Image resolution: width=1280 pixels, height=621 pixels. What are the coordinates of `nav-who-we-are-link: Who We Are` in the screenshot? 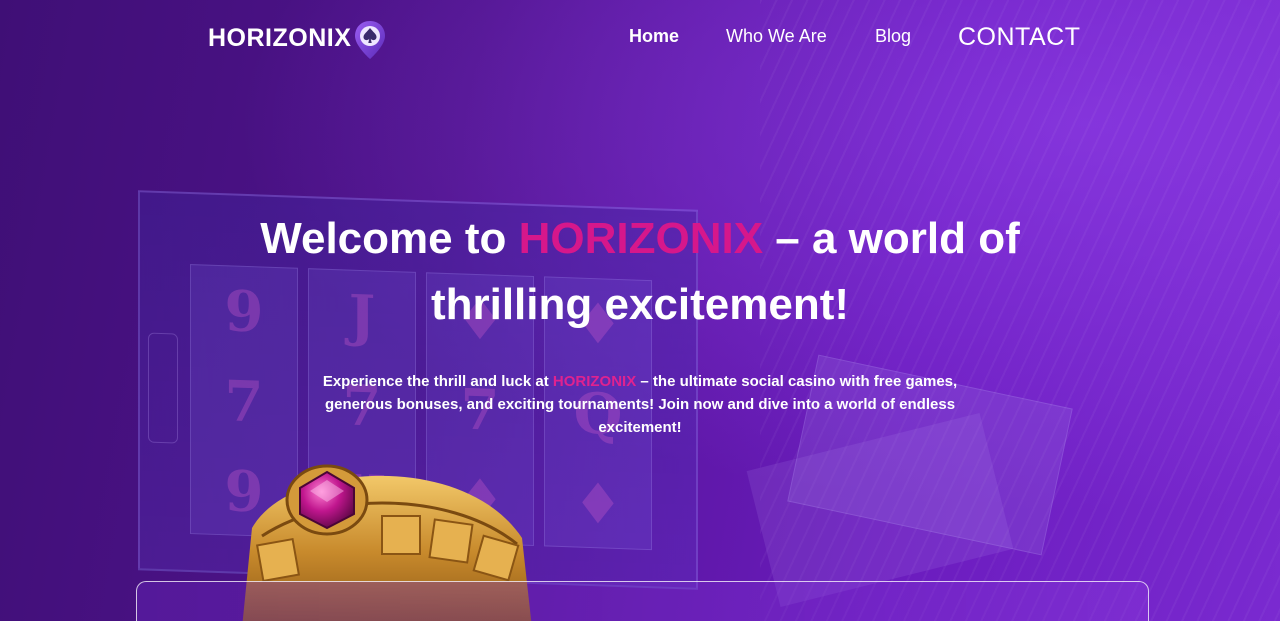 It's located at (776, 36).